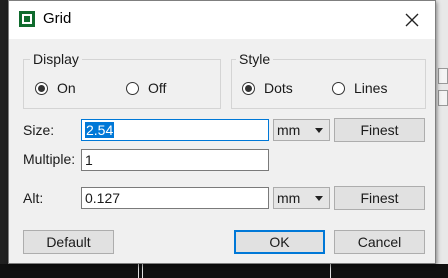  Describe the element at coordinates (379, 198) in the screenshot. I see `alt-finest-button: Finest` at that location.